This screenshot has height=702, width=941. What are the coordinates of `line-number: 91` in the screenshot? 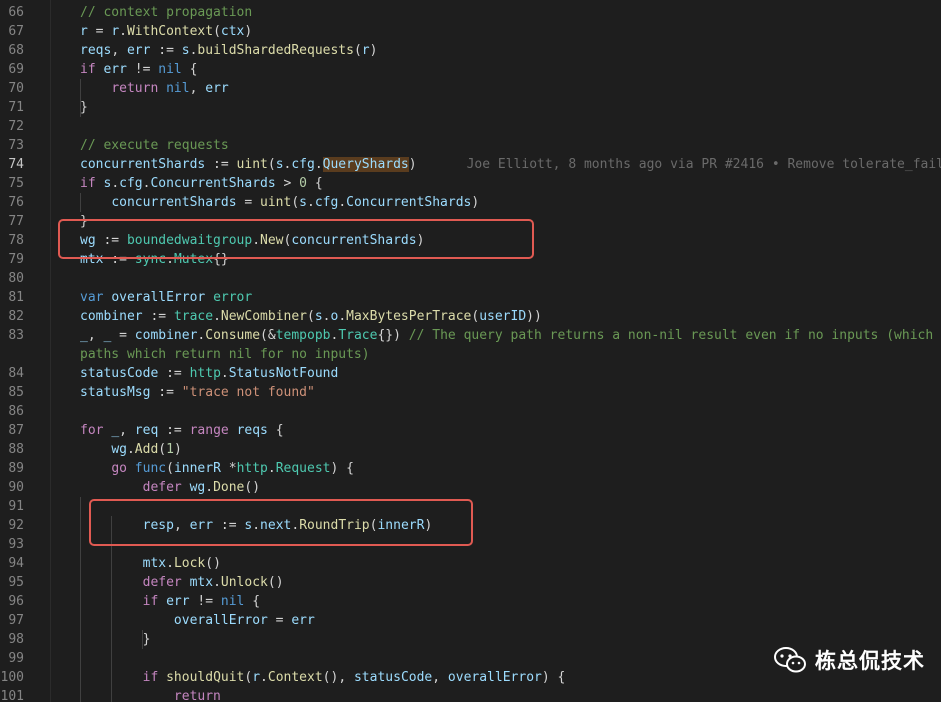 It's located at (16, 506).